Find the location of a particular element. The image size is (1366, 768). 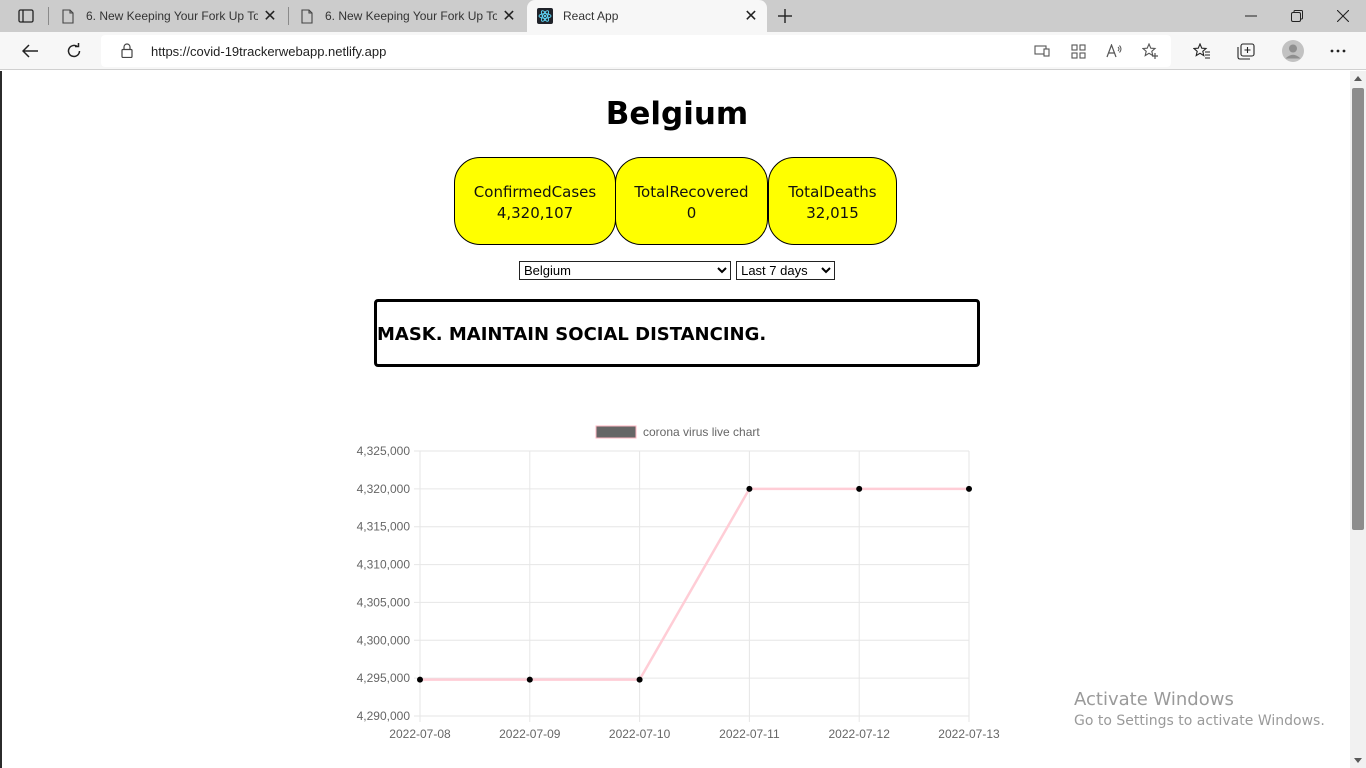

add-favorite-icon is located at coordinates (1150, 51).